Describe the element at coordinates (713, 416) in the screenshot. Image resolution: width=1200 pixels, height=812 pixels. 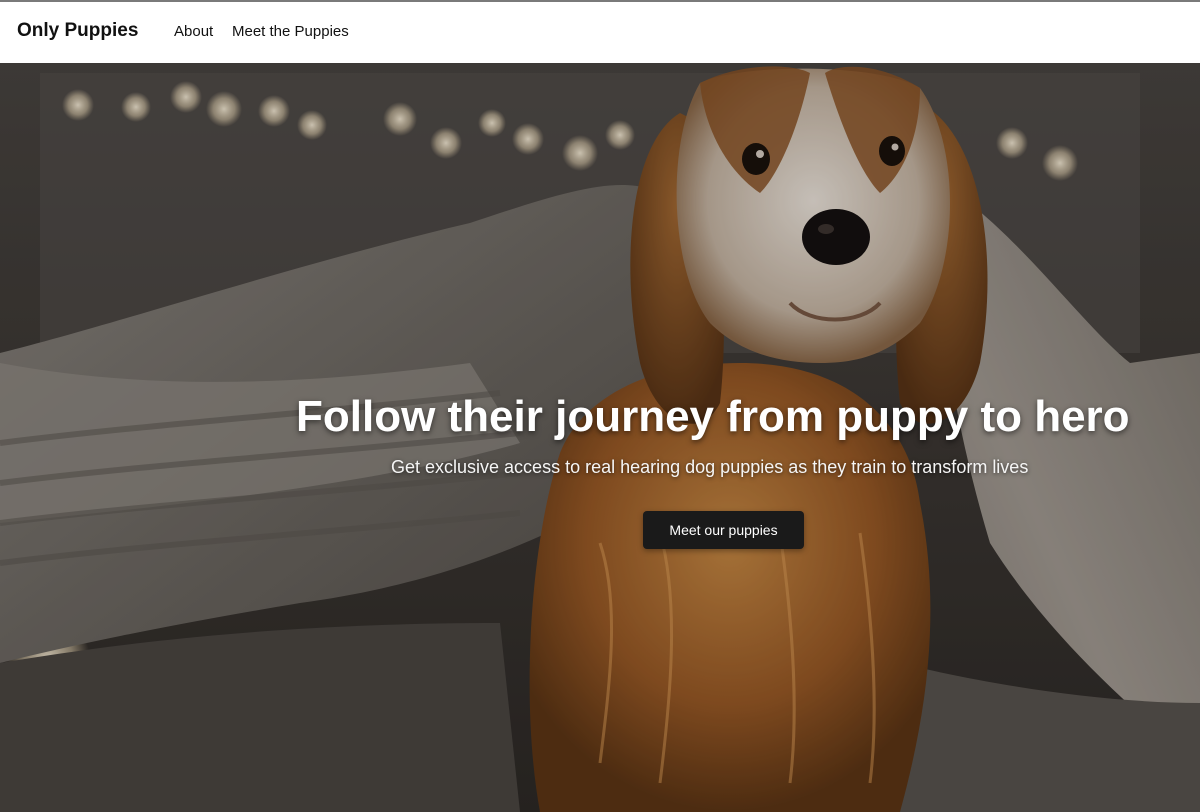
I see `hero-headline: Follow their journey from puppy to hero` at that location.